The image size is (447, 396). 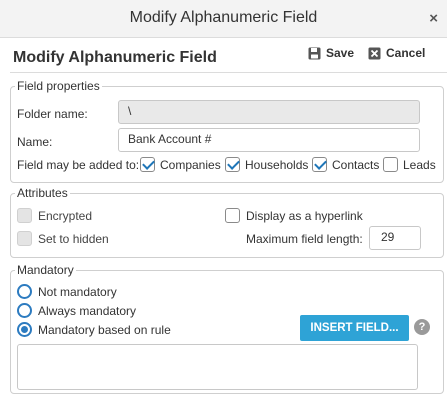 I want to click on dialog-titlebar: Modify Alphanumeric Field ×, so click(x=223, y=19).